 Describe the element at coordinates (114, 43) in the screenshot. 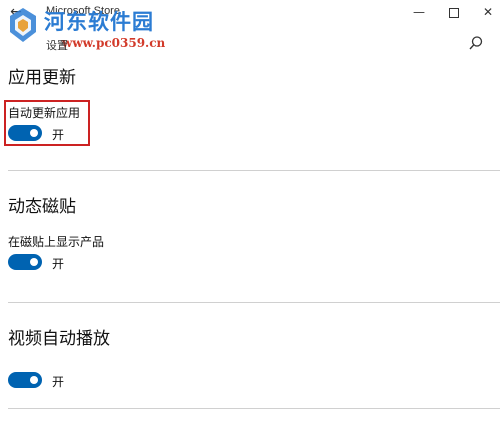

I see `watermark-url: www.pc0359.cn` at that location.